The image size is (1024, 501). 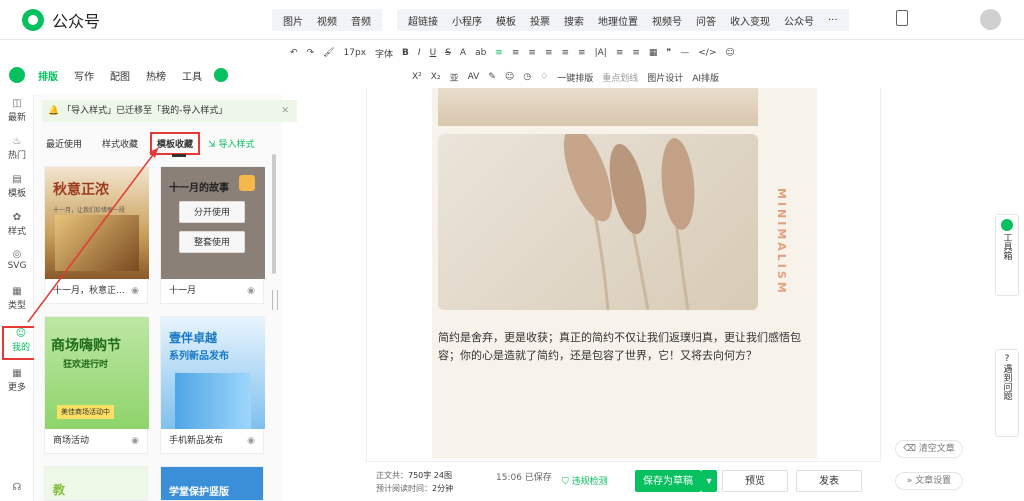 What do you see at coordinates (1007, 359) in the screenshot?
I see `question-icon: ?` at bounding box center [1007, 359].